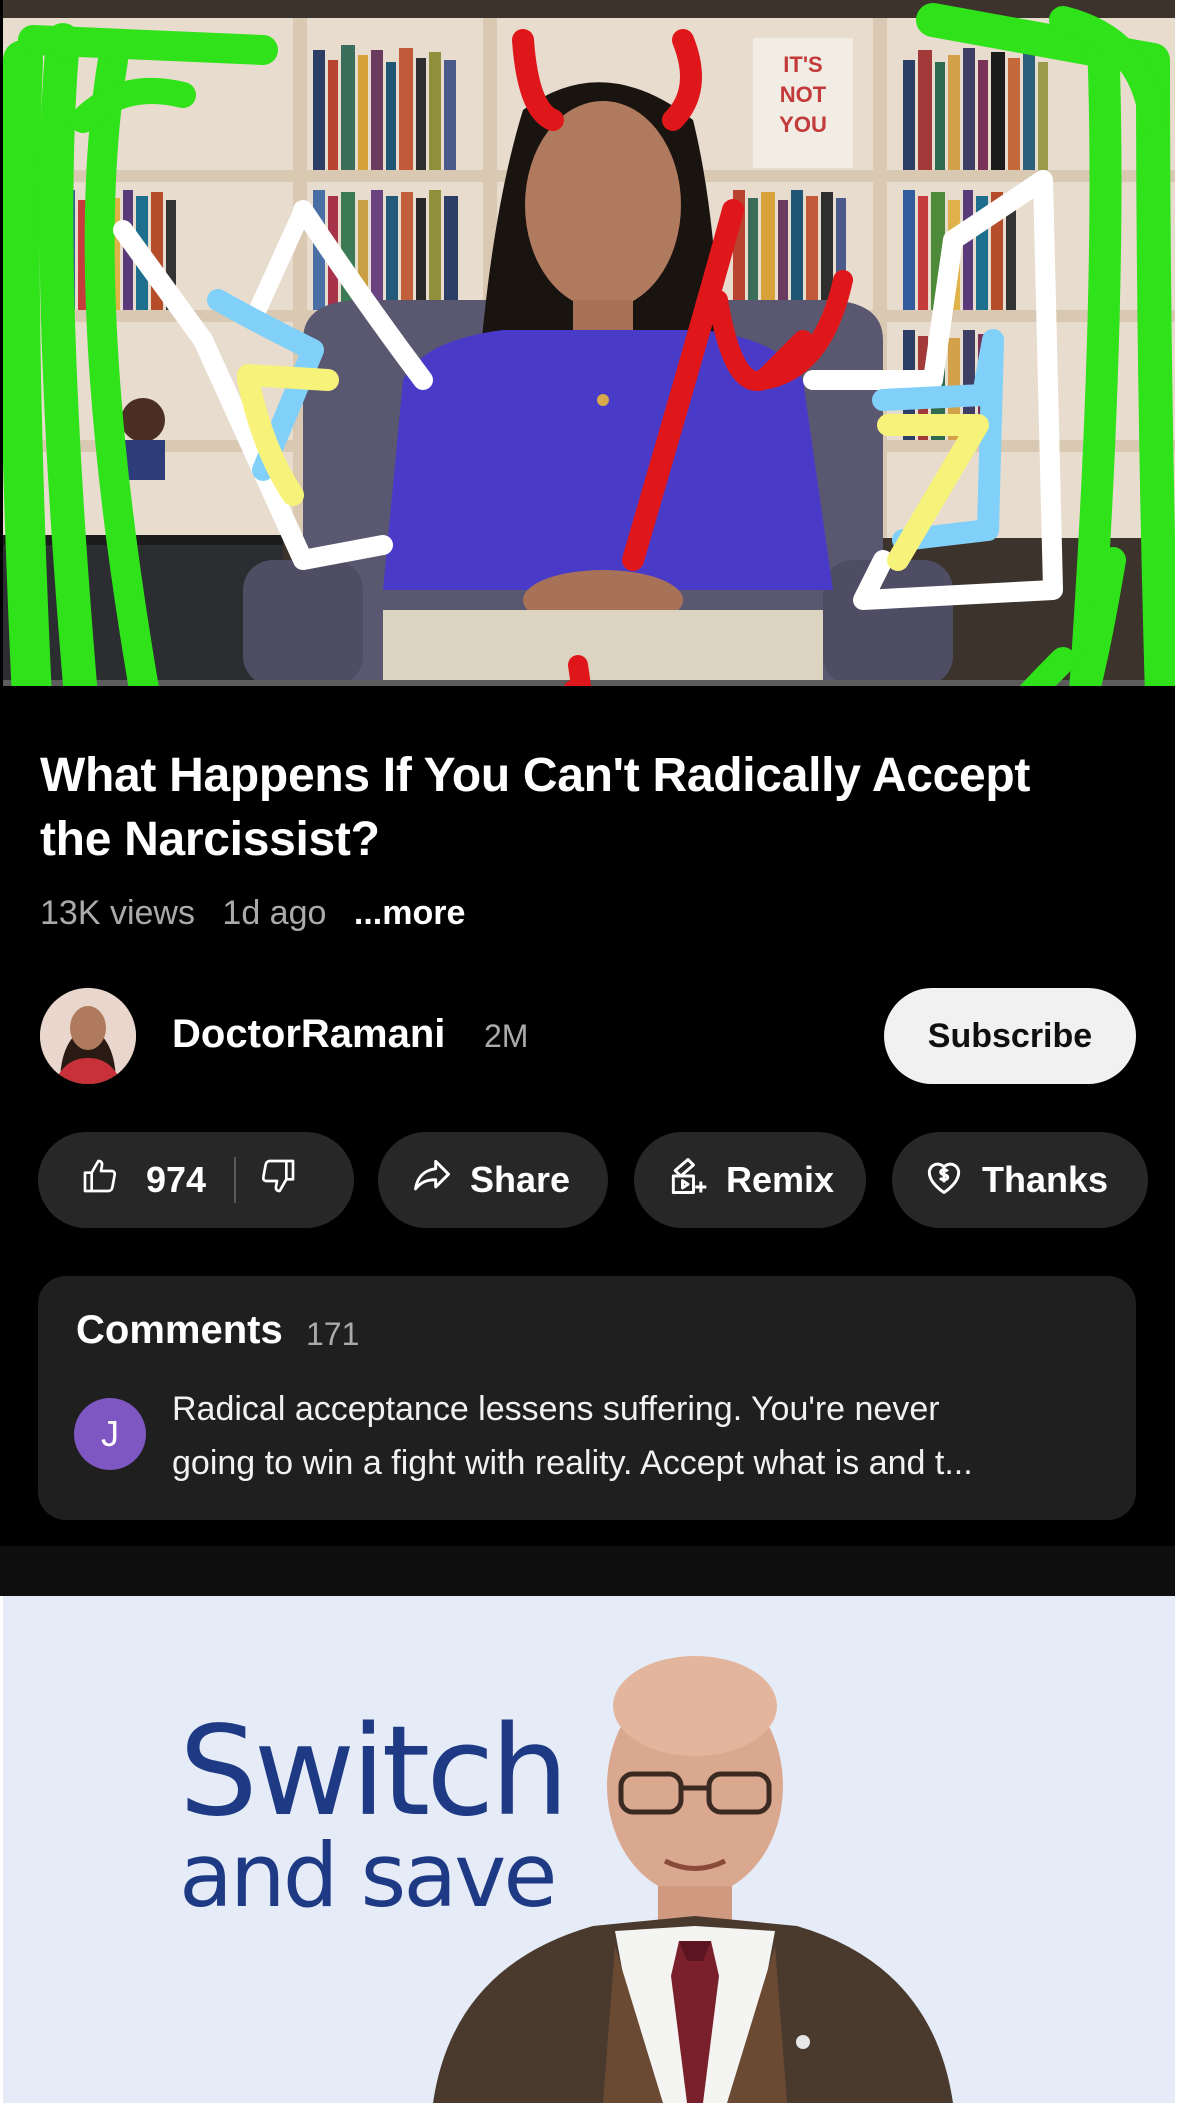 The height and width of the screenshot is (2103, 1186). Describe the element at coordinates (688, 1180) in the screenshot. I see `remix-icon` at that location.